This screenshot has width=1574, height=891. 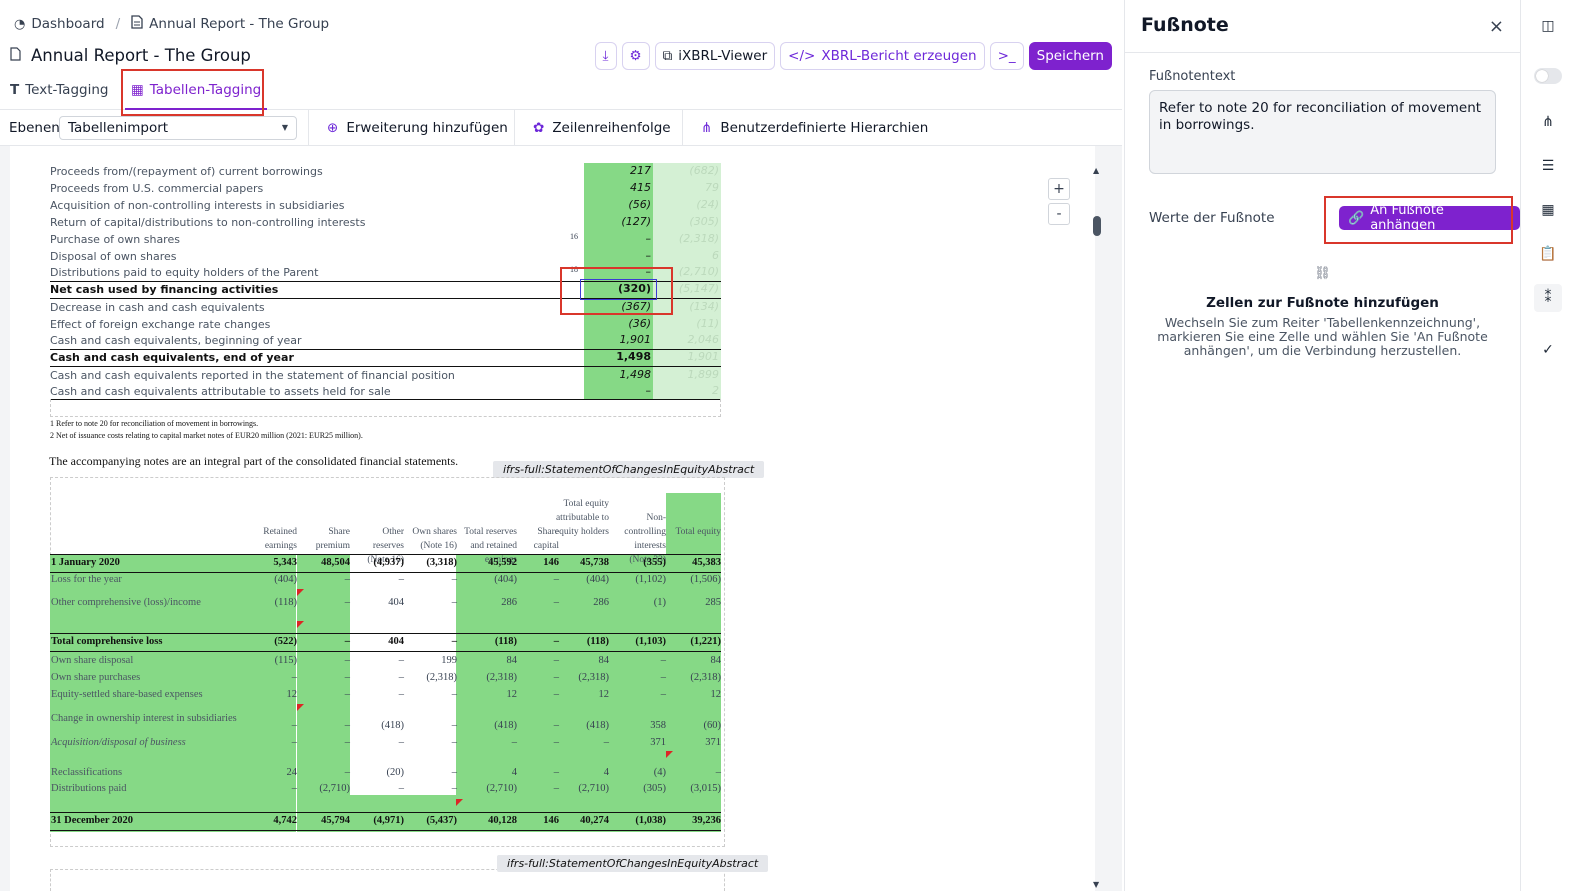 What do you see at coordinates (275, 772) in the screenshot?
I see `equity-value-cell: 24` at bounding box center [275, 772].